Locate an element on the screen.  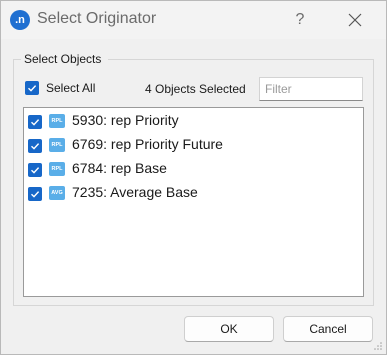
list-item: AVG 7235: Average Base is located at coordinates (193, 193).